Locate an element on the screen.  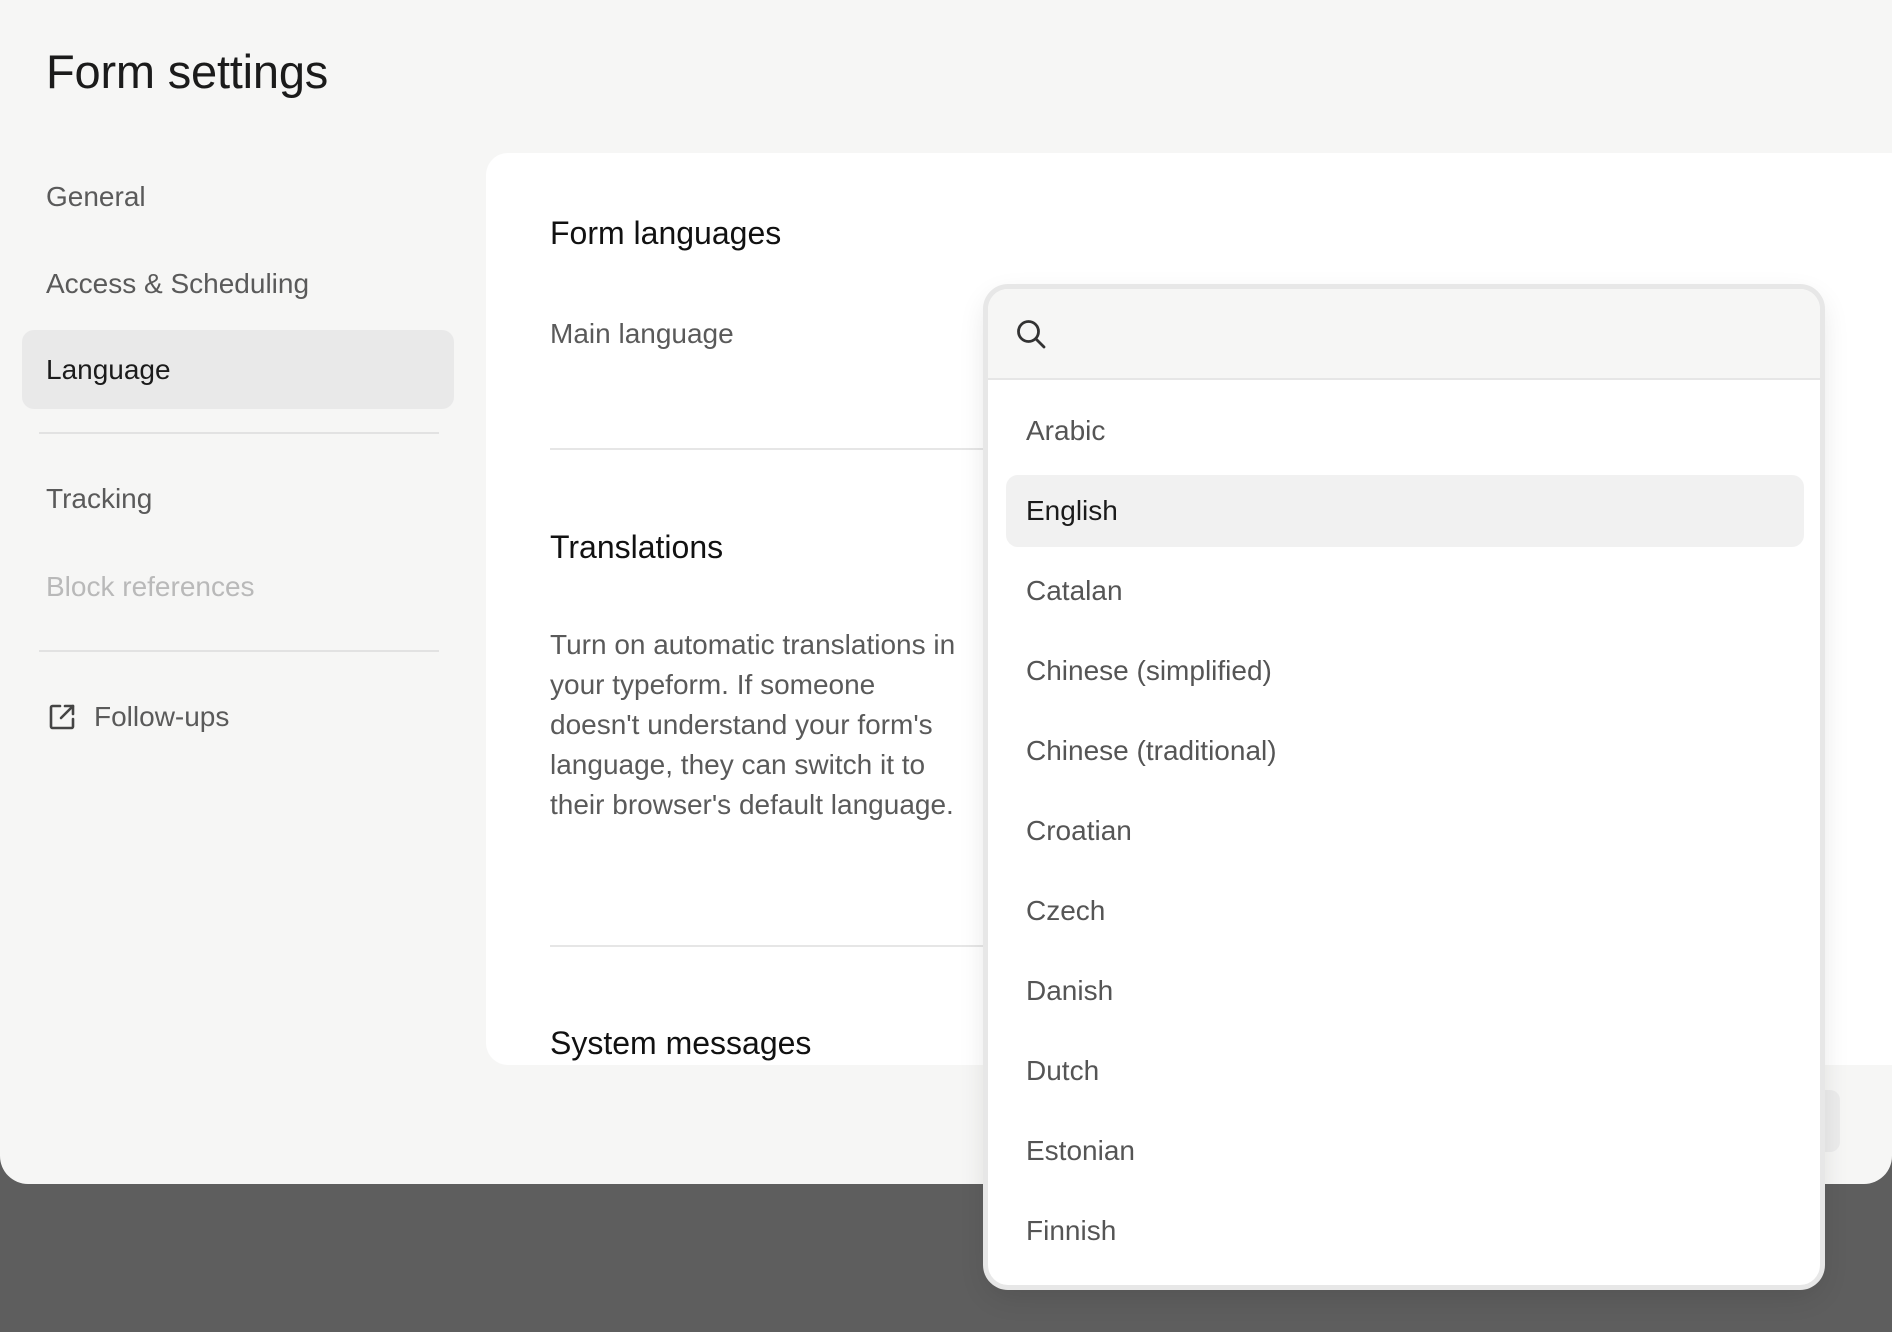
language-search-input is located at coordinates (1426, 333).